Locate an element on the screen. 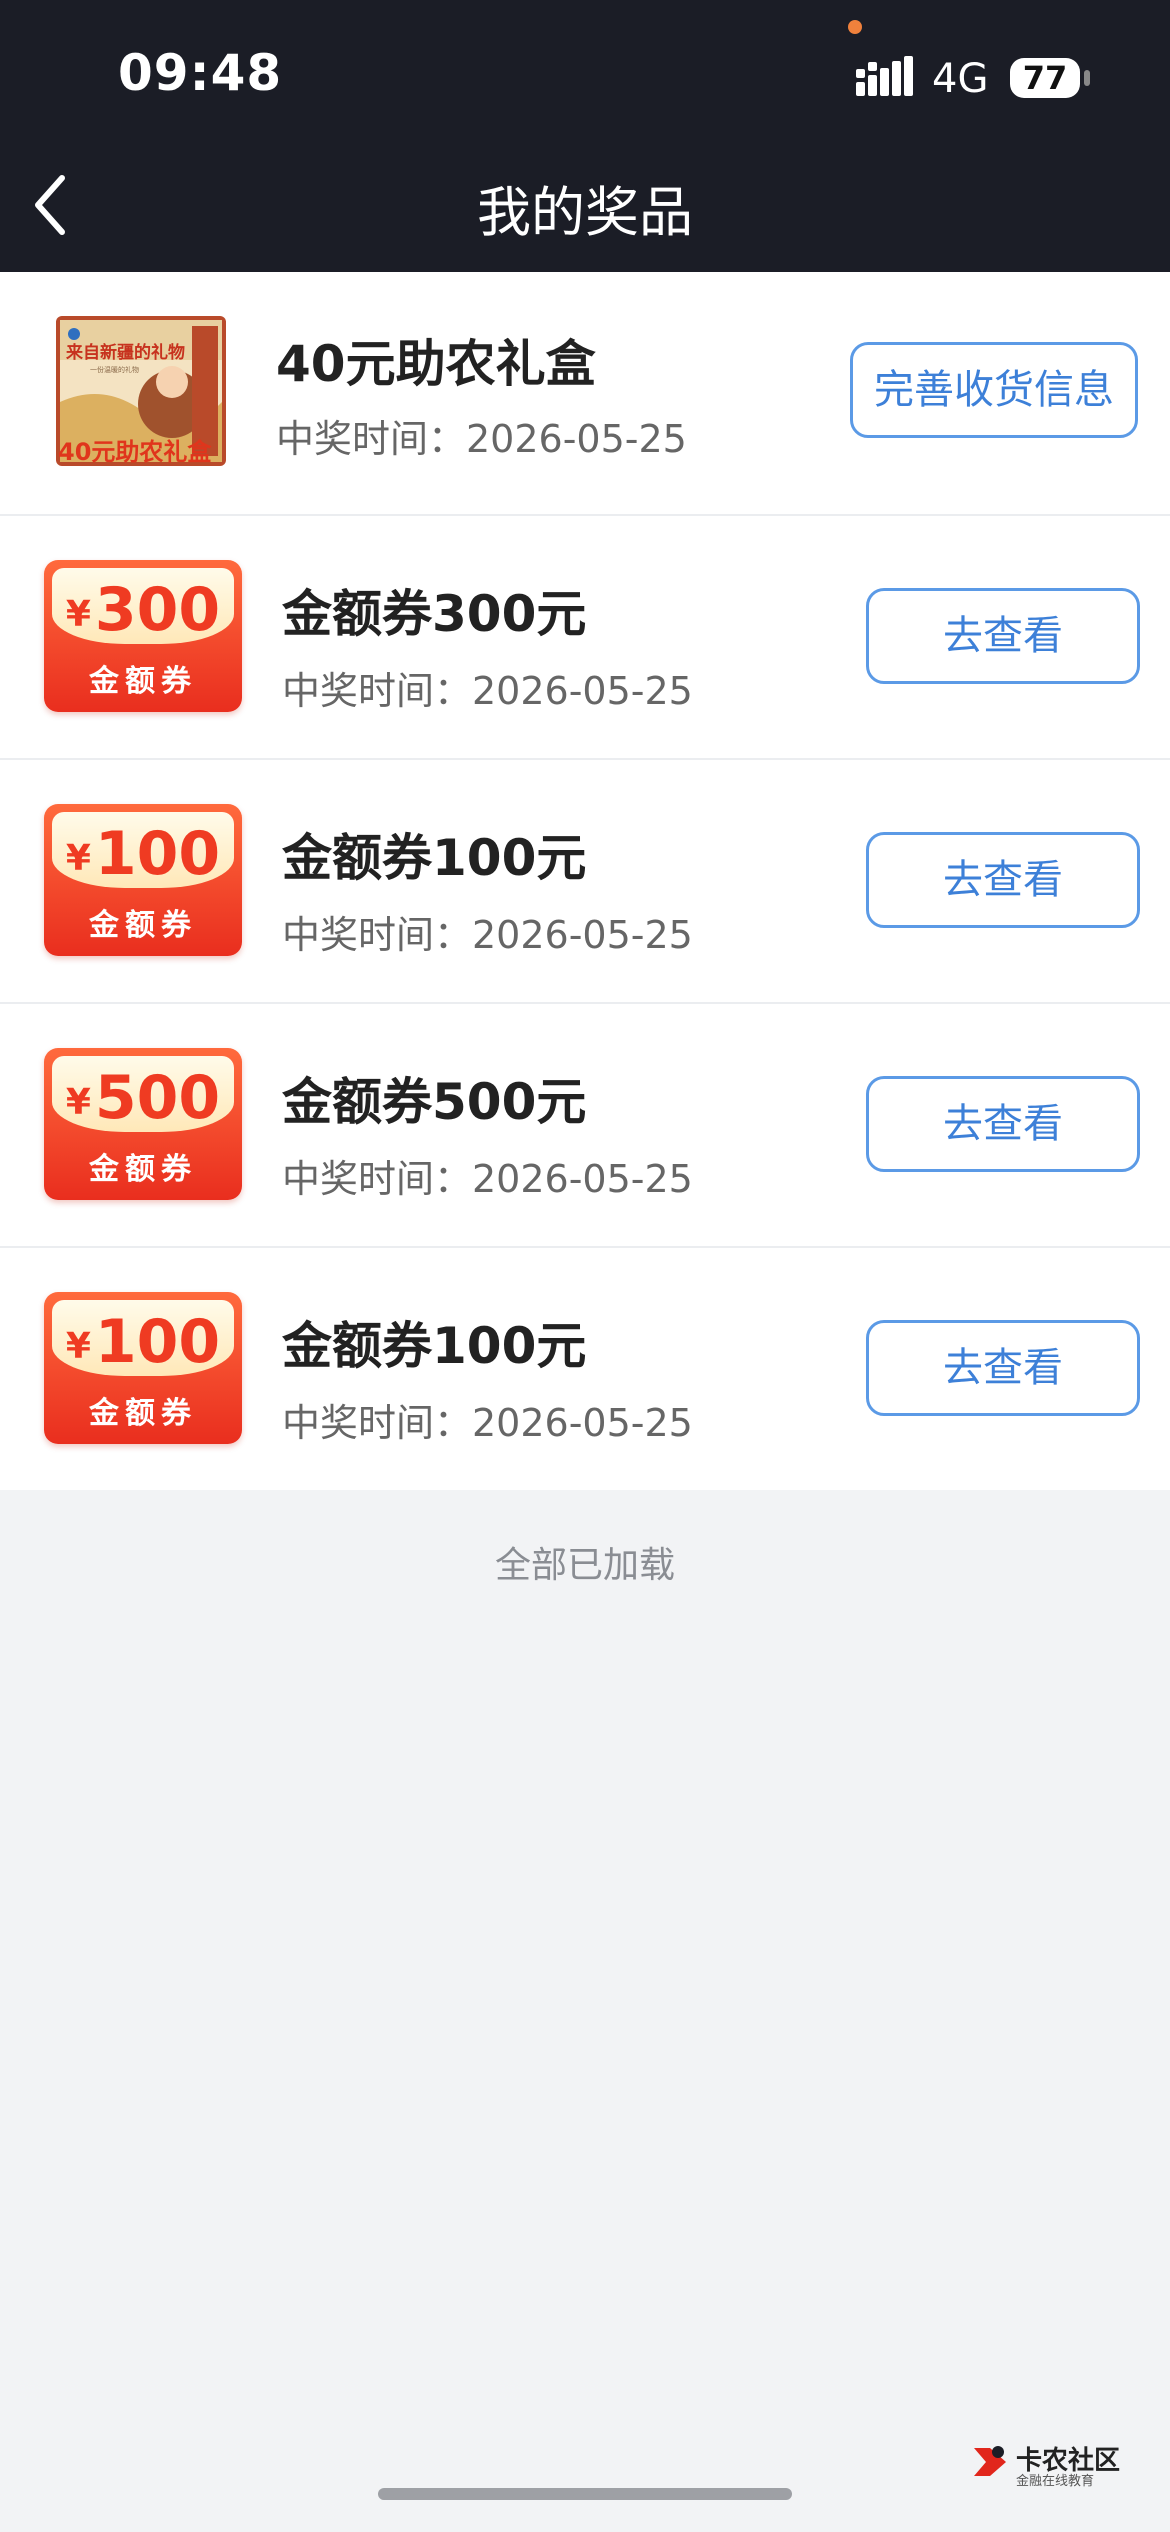 Image resolution: width=1170 pixels, height=2532 pixels. voucher-amount: ¥500 is located at coordinates (143, 1100).